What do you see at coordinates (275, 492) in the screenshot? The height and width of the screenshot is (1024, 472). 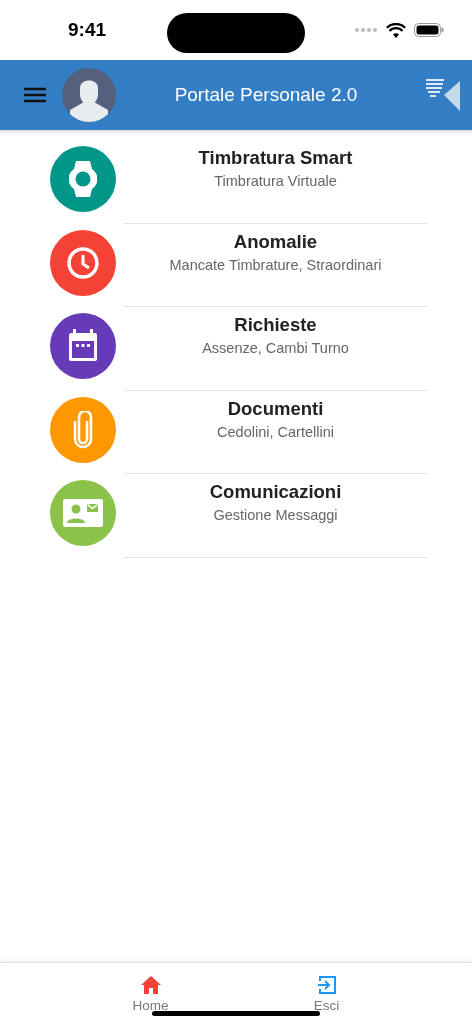 I see `menu-item-title: Comunicazioni` at bounding box center [275, 492].